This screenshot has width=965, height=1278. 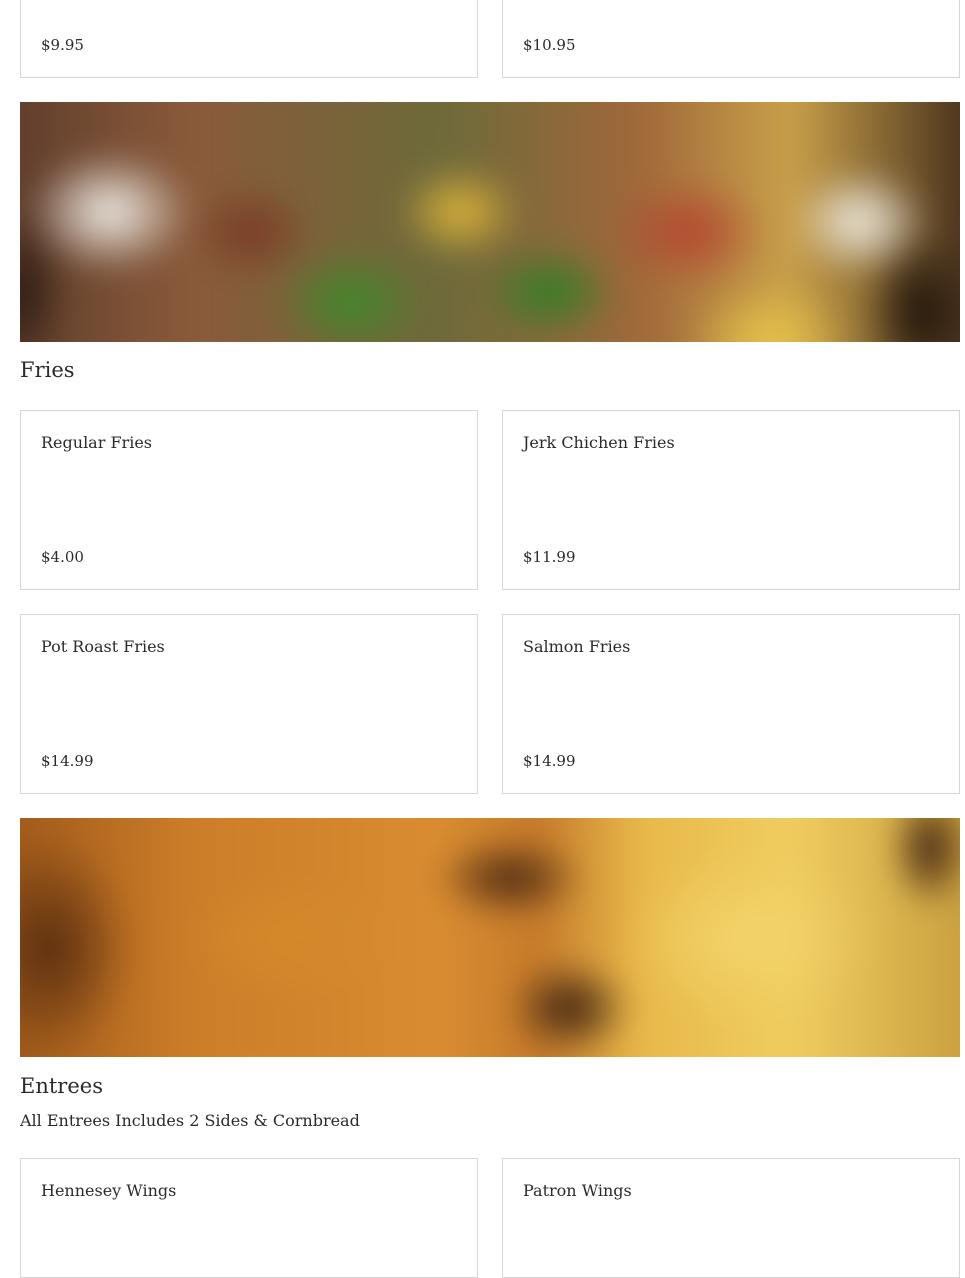 What do you see at coordinates (731, 39) in the screenshot?
I see `menu-item-card: $10.95` at bounding box center [731, 39].